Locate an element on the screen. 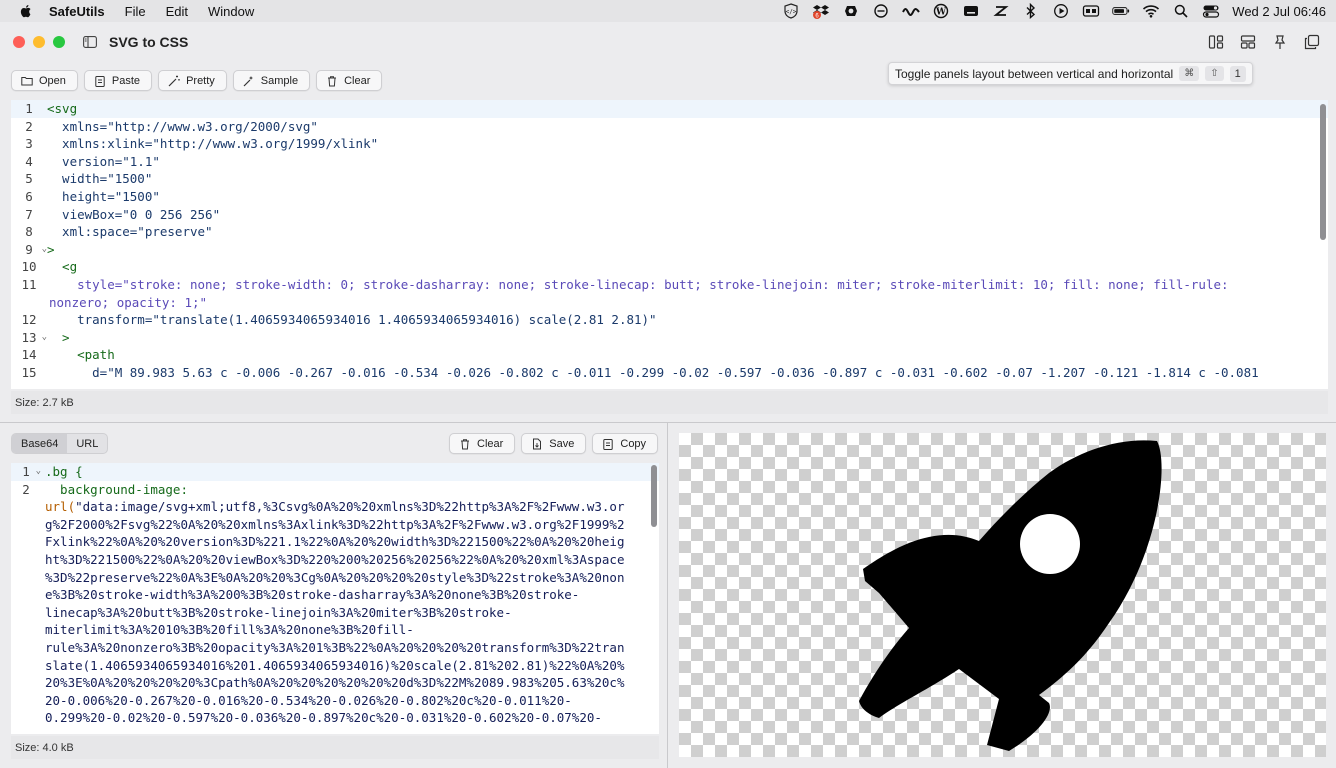  sidebar-toggle-icon is located at coordinates (90, 42).